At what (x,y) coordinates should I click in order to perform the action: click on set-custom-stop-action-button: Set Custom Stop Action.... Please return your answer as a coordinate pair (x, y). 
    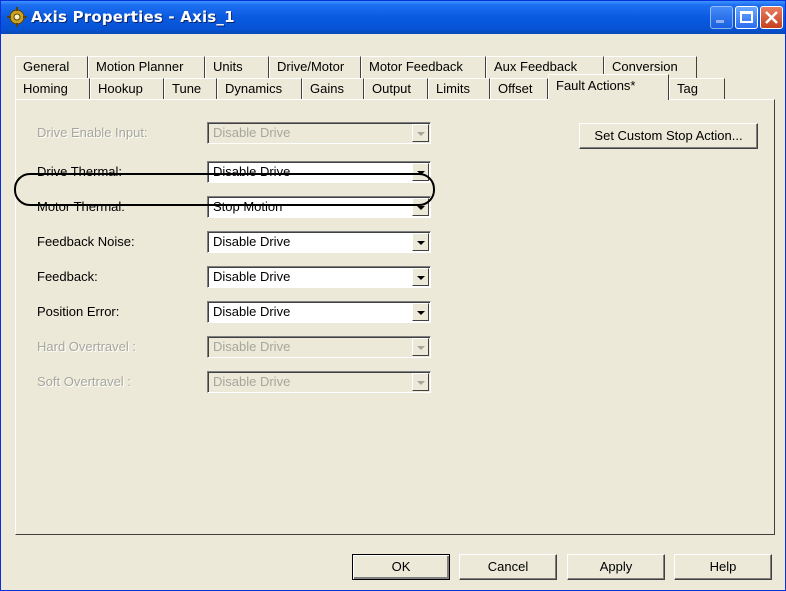
    Looking at the image, I should click on (668, 136).